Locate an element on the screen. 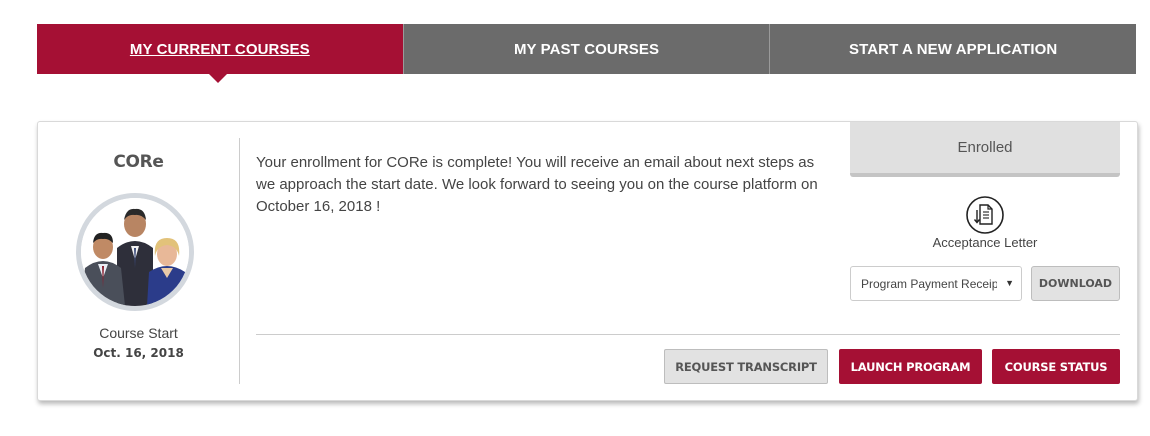  download-button: DOWNLOAD is located at coordinates (1075, 283).